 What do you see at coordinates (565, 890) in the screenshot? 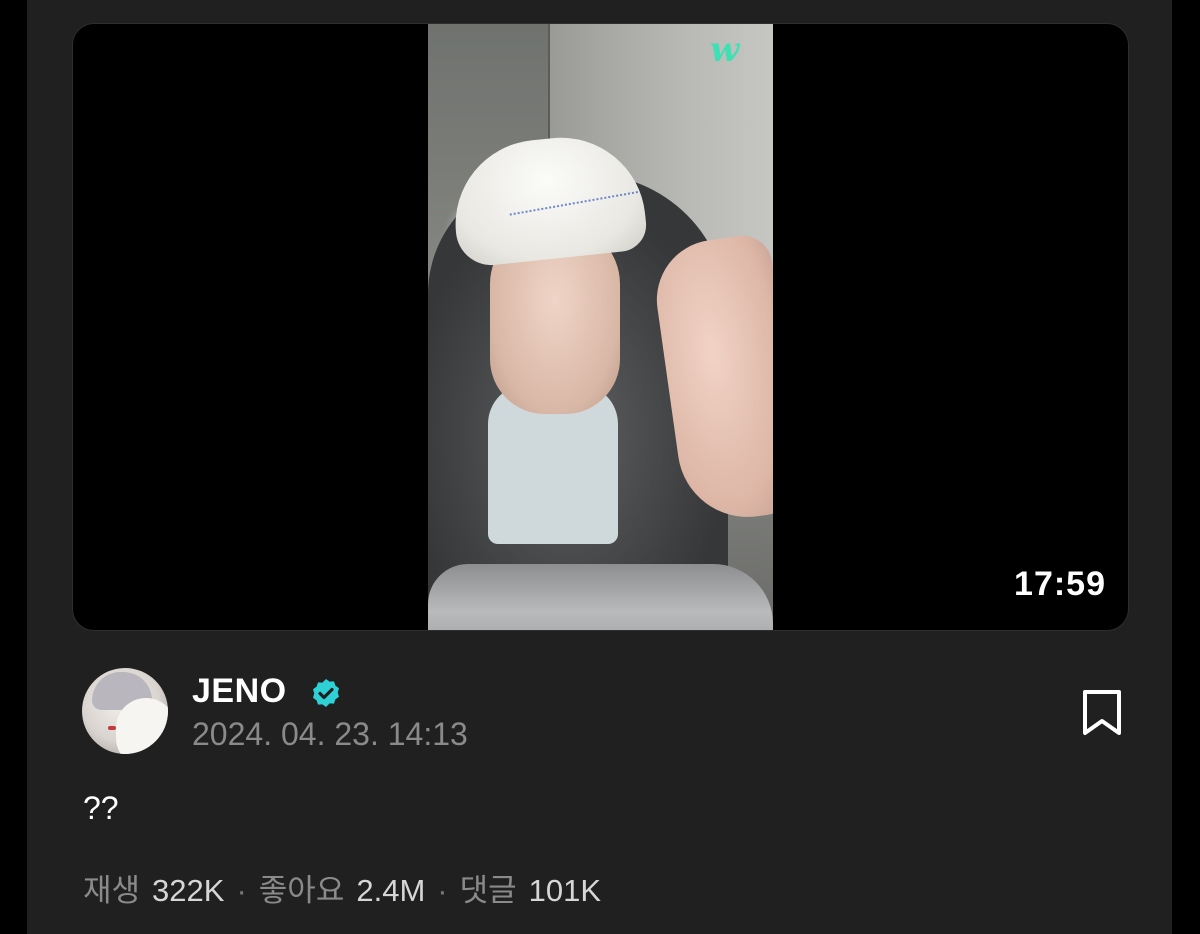
I see `comments-count: 101K` at bounding box center [565, 890].